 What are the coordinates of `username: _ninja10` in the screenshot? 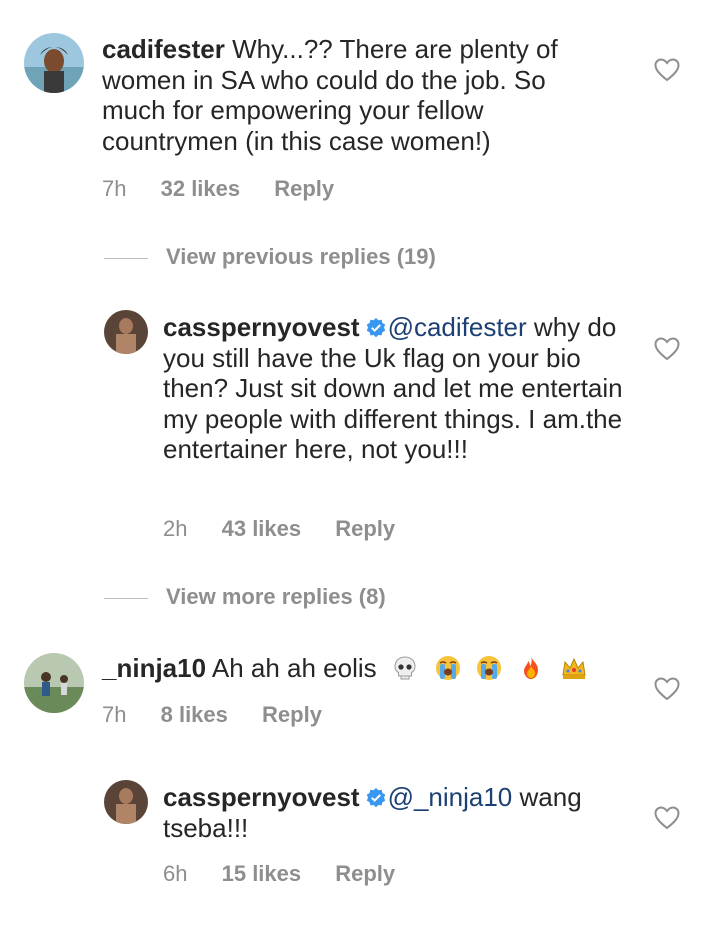 It's located at (154, 668).